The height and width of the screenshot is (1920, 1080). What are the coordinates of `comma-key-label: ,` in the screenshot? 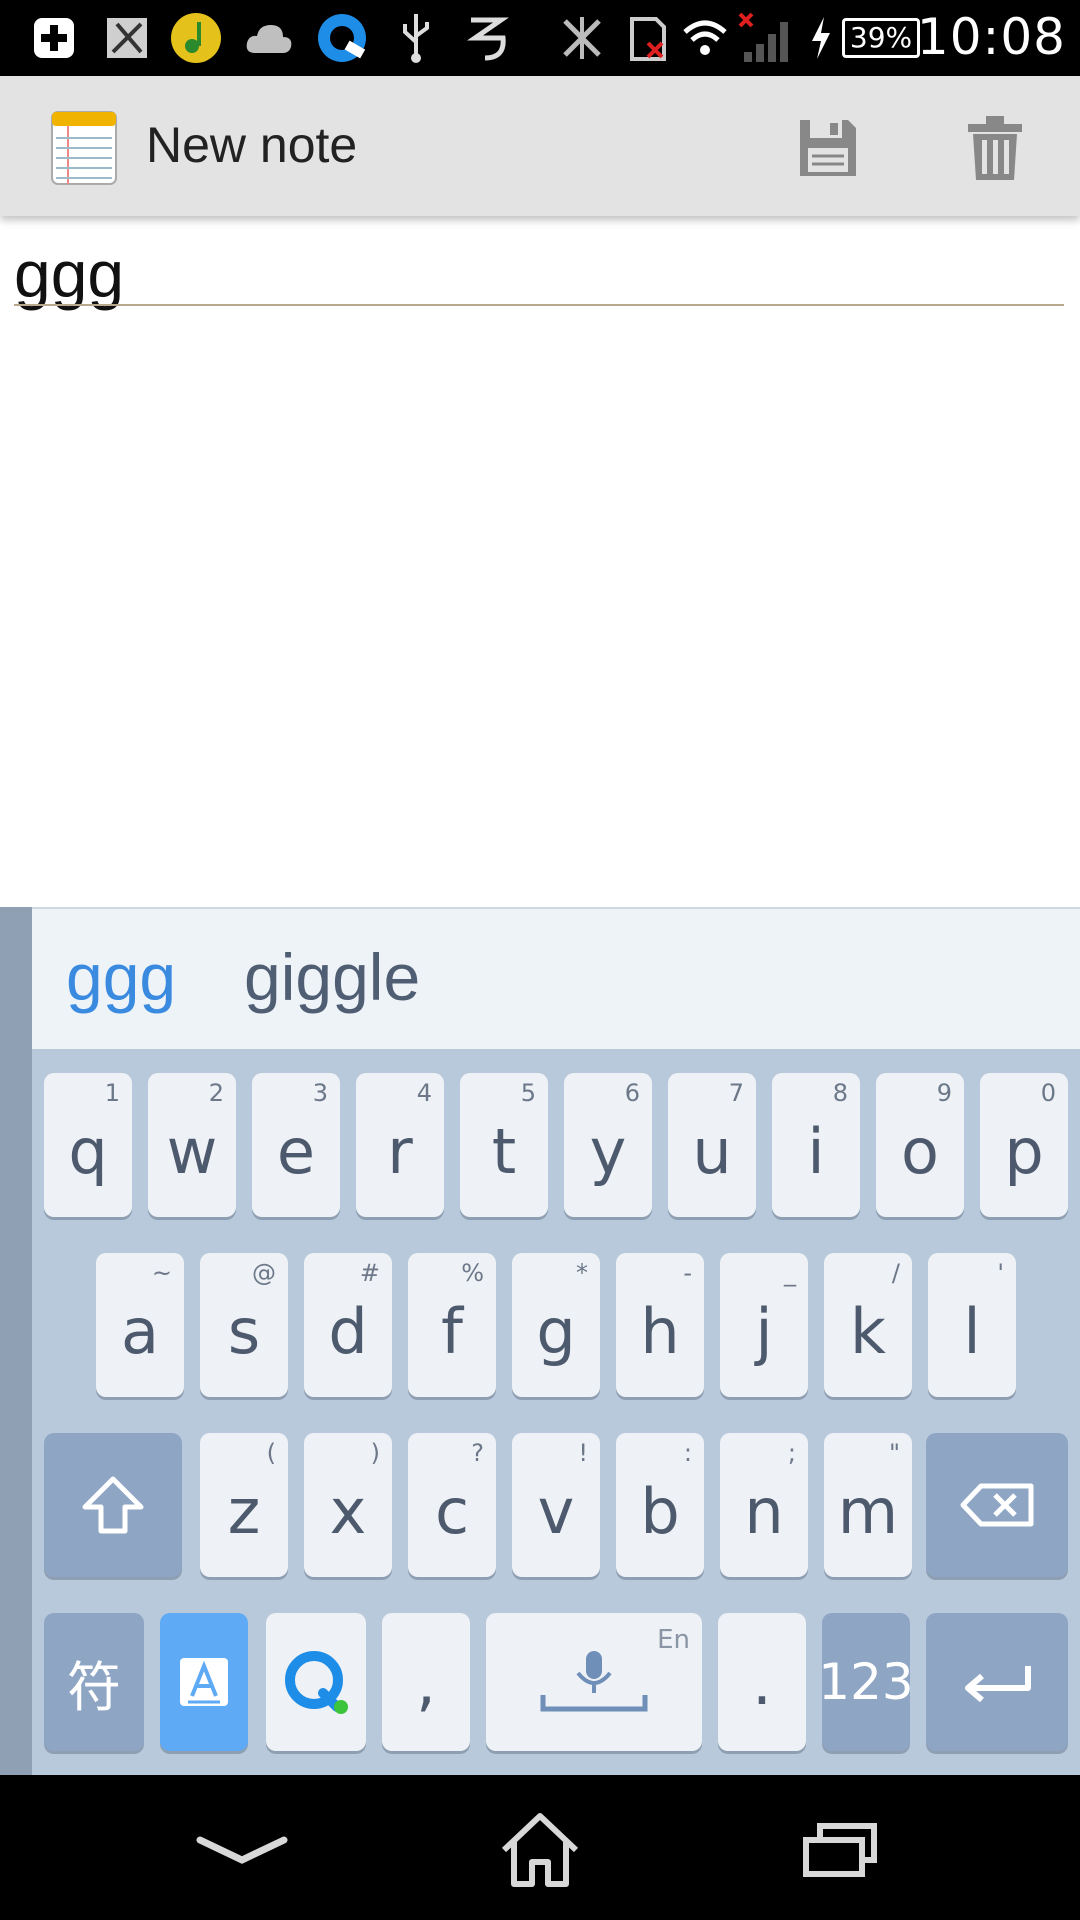 It's located at (426, 1682).